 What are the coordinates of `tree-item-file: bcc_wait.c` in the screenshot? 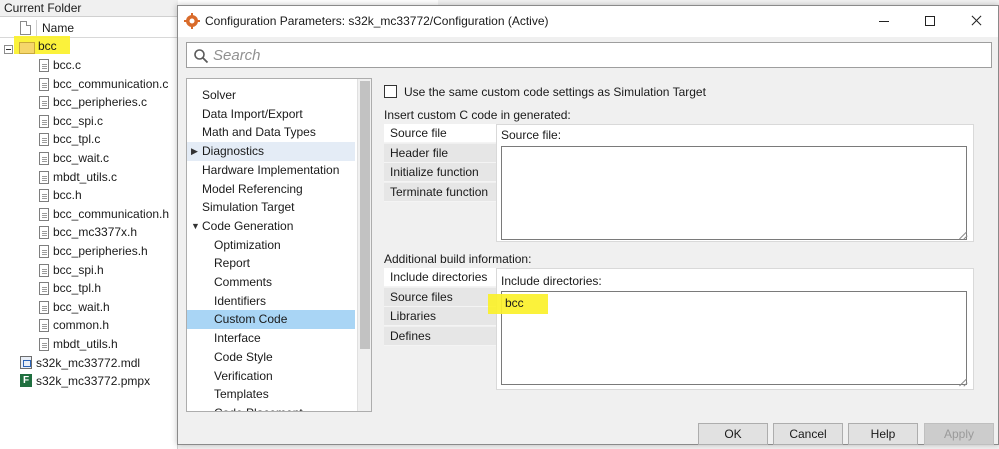 It's located at (81, 158).